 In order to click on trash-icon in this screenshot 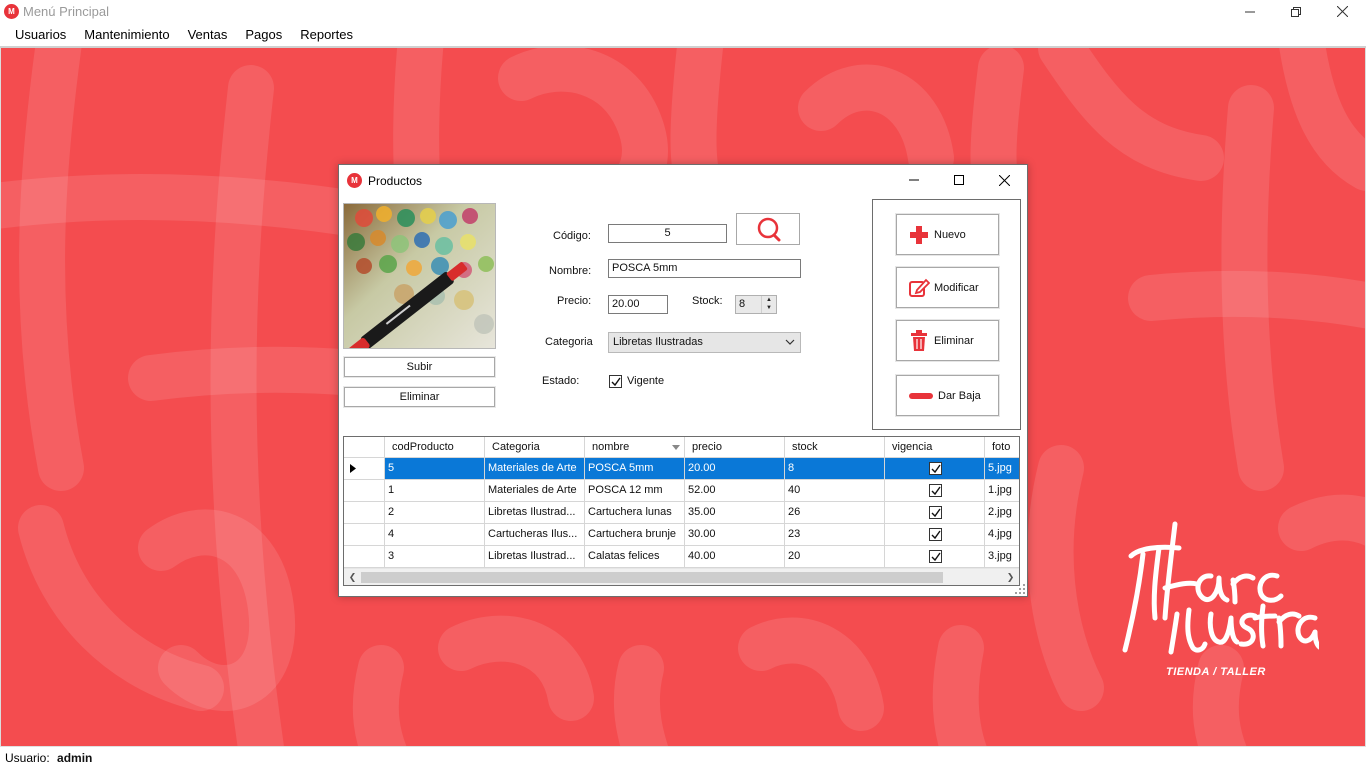, I will do `click(919, 340)`.